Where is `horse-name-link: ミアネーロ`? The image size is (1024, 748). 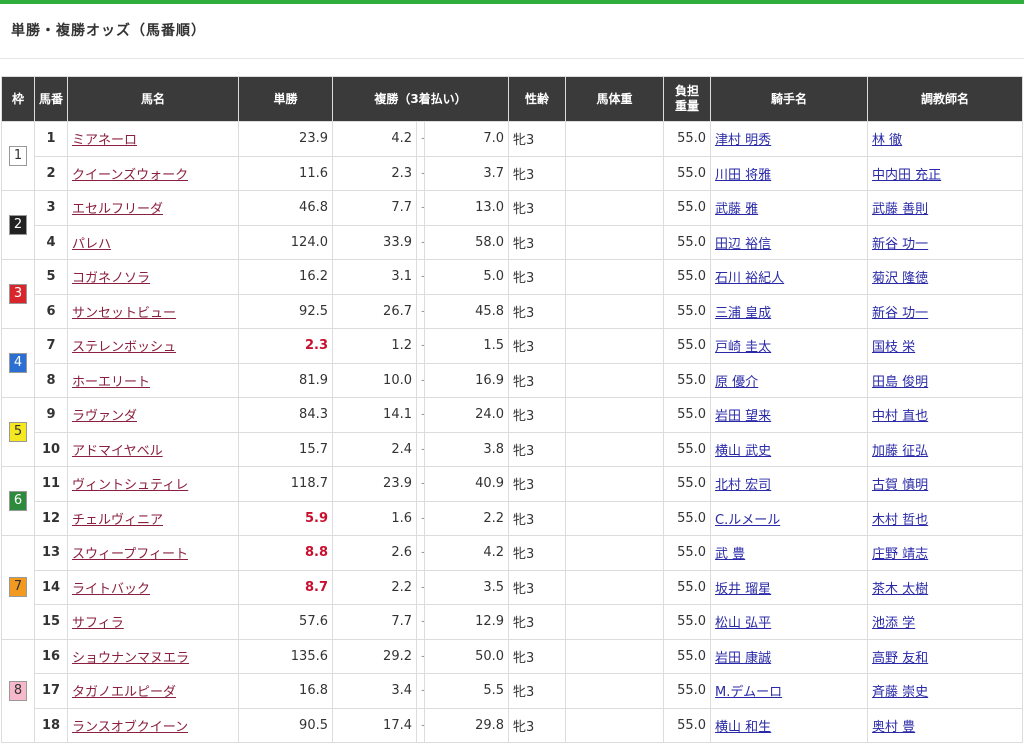 horse-name-link: ミアネーロ is located at coordinates (104, 140).